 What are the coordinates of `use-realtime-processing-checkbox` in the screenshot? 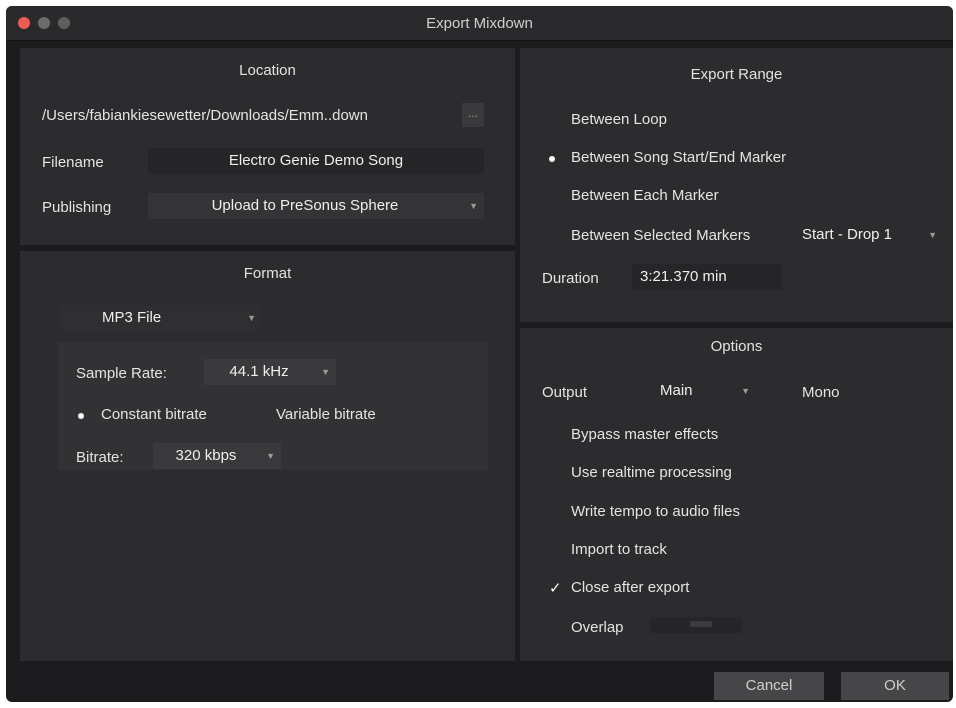 It's located at (558, 474).